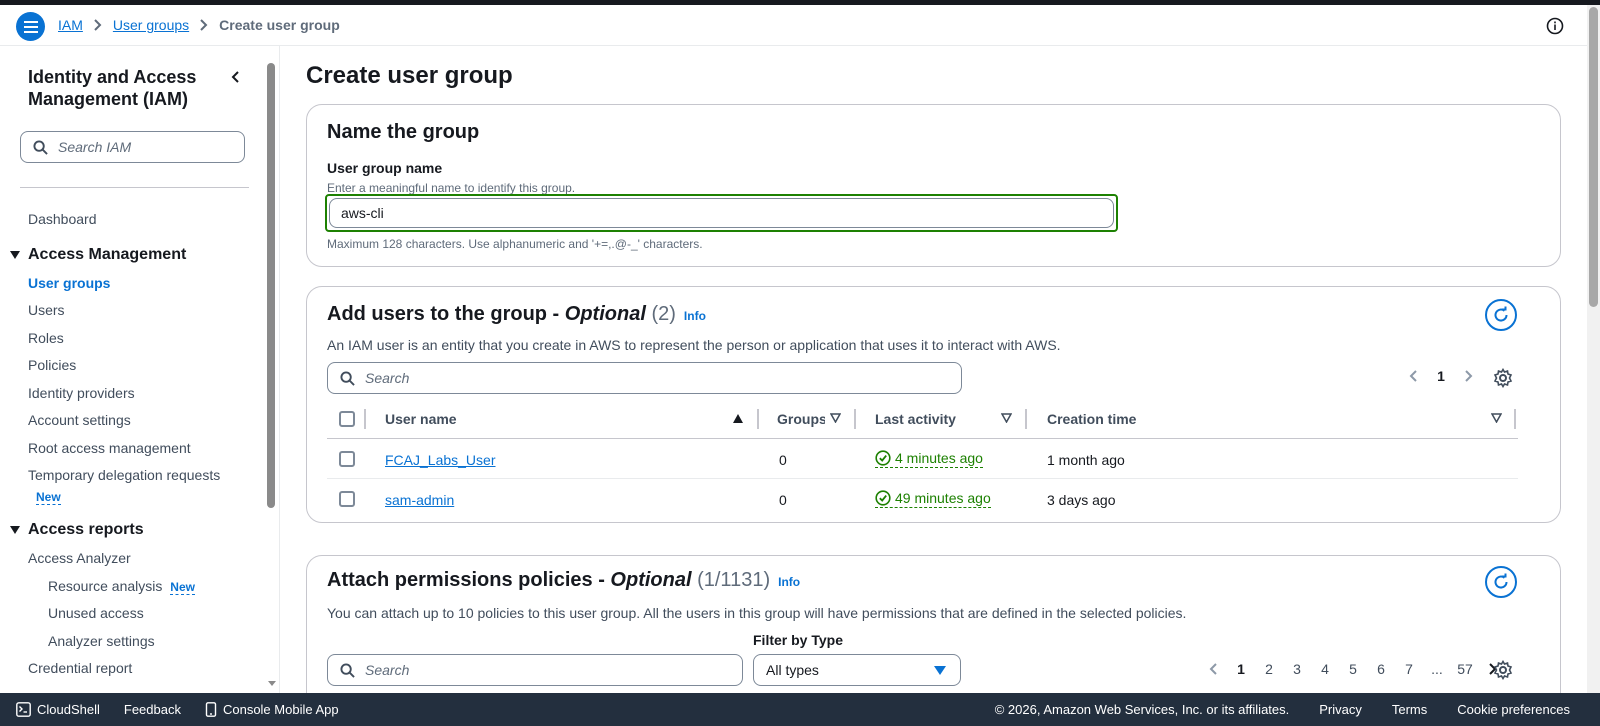  I want to click on hamburger-menu-button, so click(30, 26).